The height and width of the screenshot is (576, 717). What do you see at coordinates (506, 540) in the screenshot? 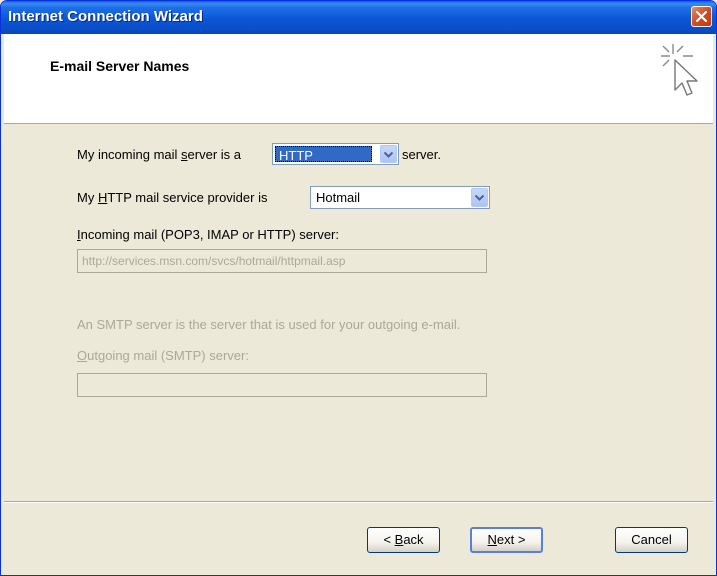
I see `next-button: Next >` at bounding box center [506, 540].